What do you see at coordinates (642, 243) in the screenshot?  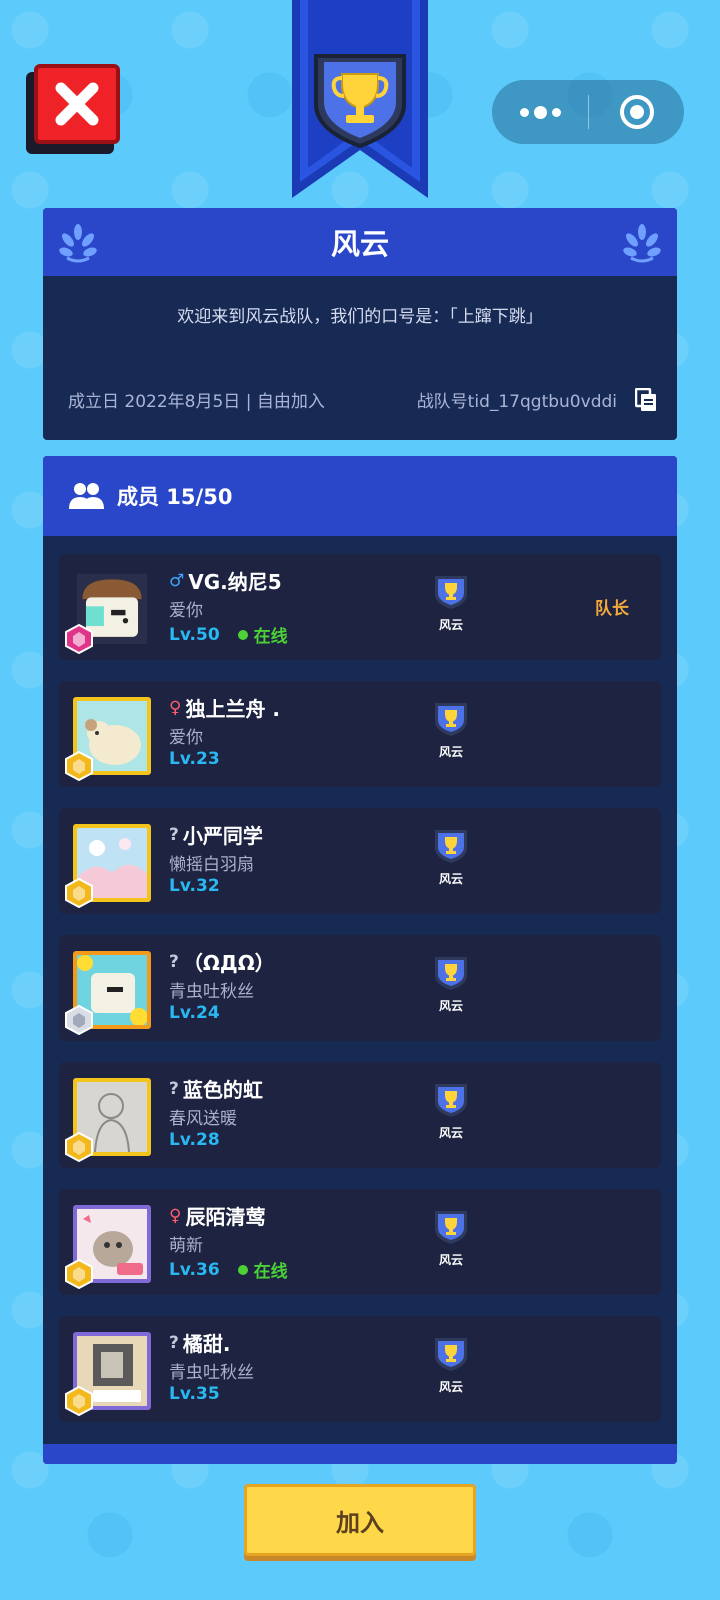 I see `laurel-right-icon` at bounding box center [642, 243].